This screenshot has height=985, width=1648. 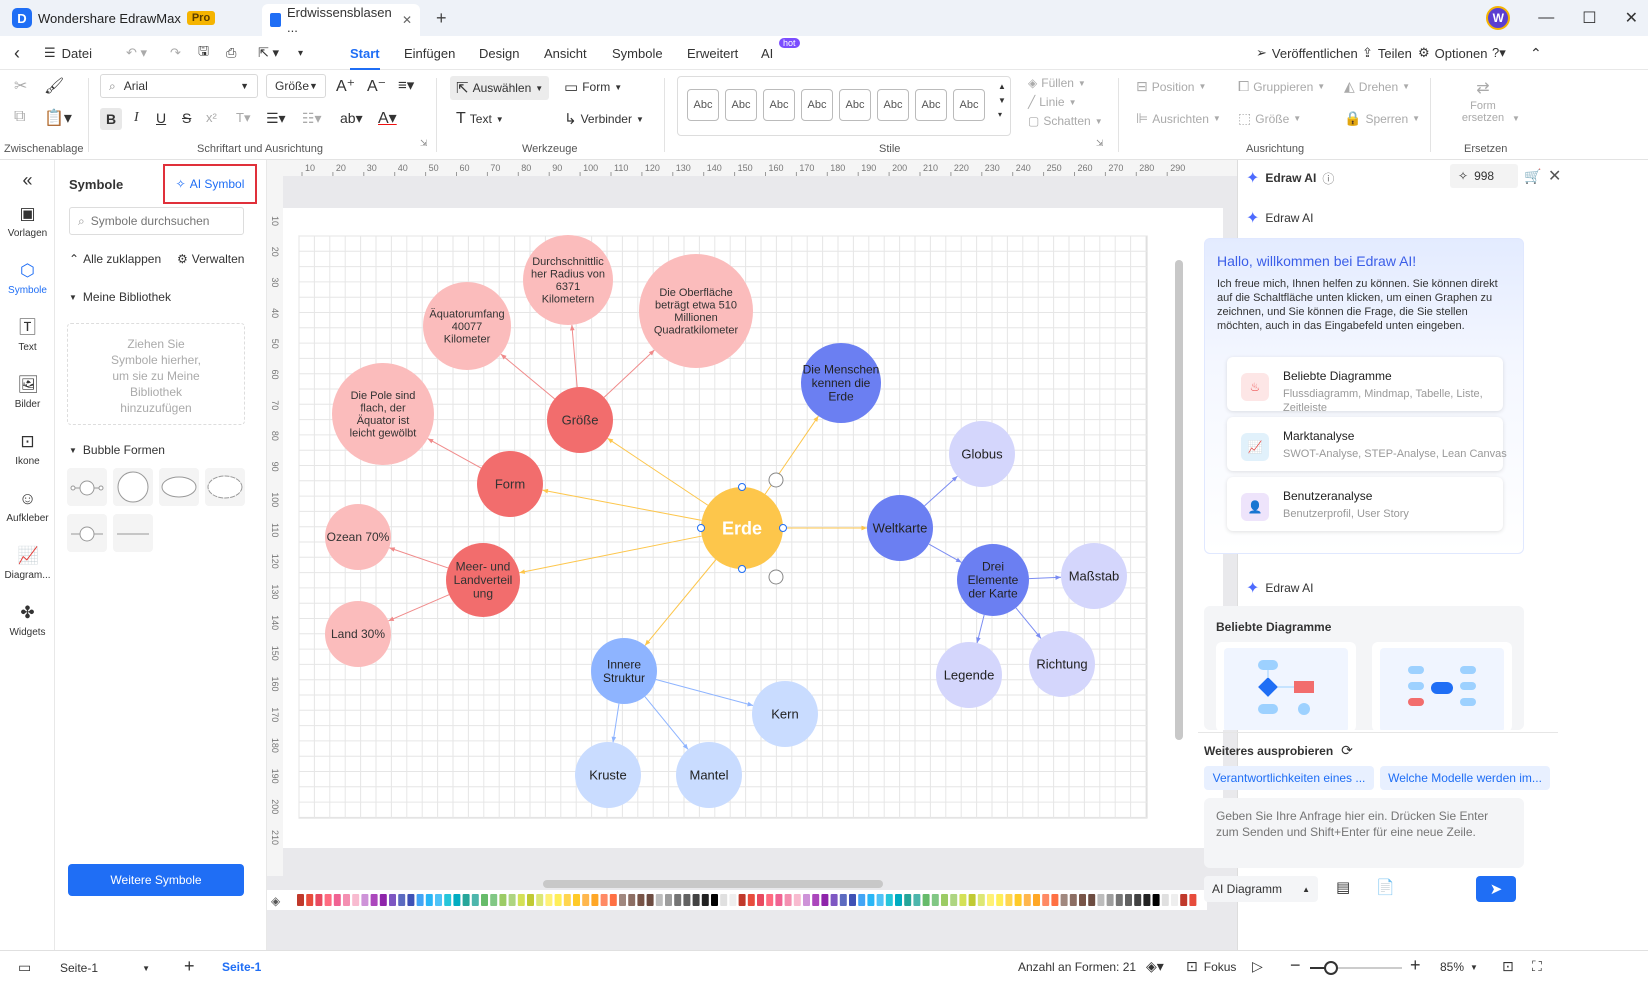 What do you see at coordinates (276, 901) in the screenshot?
I see `paint-bucket-icon: ◈` at bounding box center [276, 901].